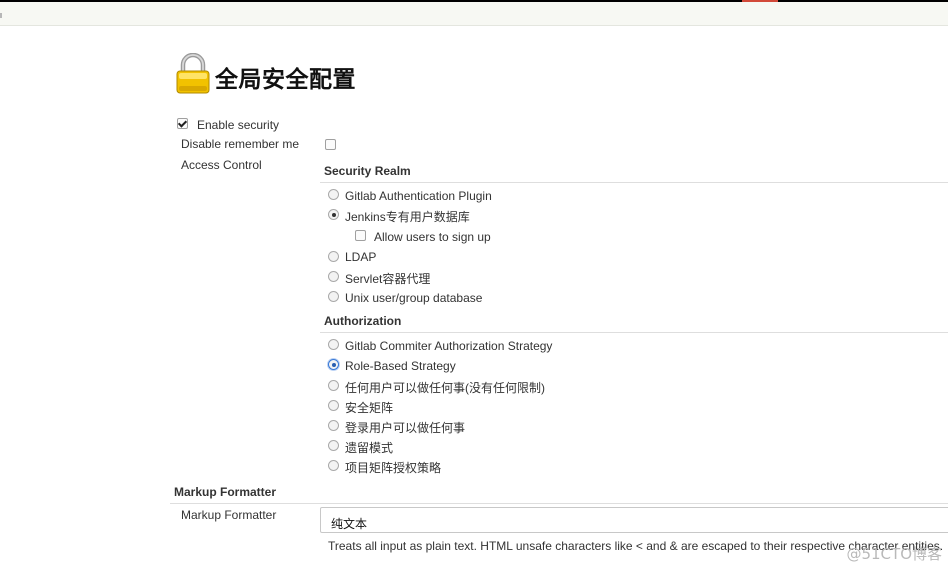 The image size is (948, 572). Describe the element at coordinates (221, 165) in the screenshot. I see `access-control-label: Access Control` at that location.